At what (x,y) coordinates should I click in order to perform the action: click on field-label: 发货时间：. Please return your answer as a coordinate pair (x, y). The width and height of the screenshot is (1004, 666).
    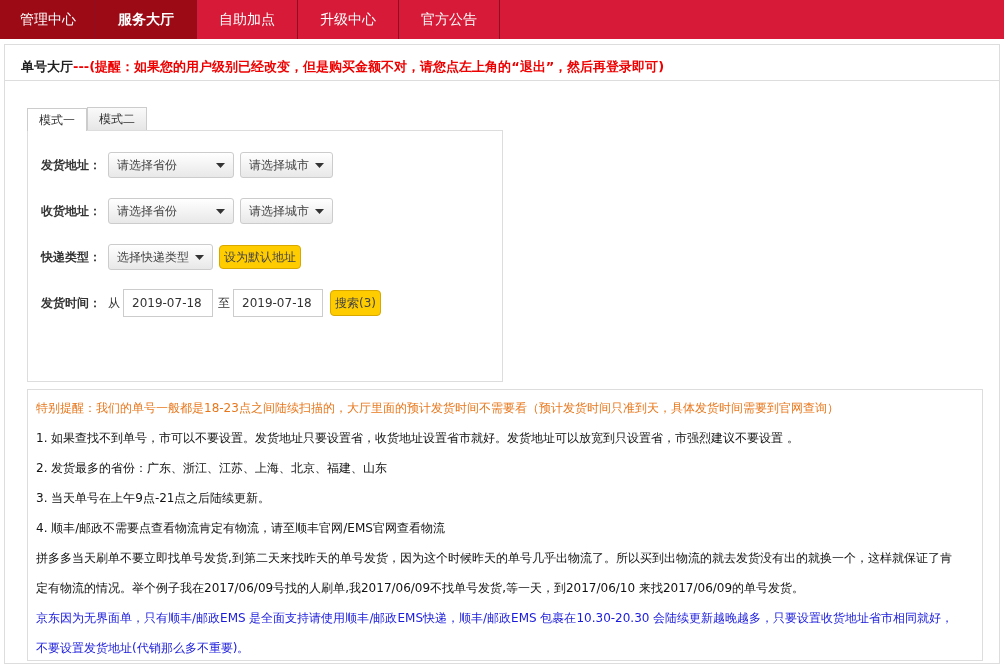
    Looking at the image, I should click on (71, 303).